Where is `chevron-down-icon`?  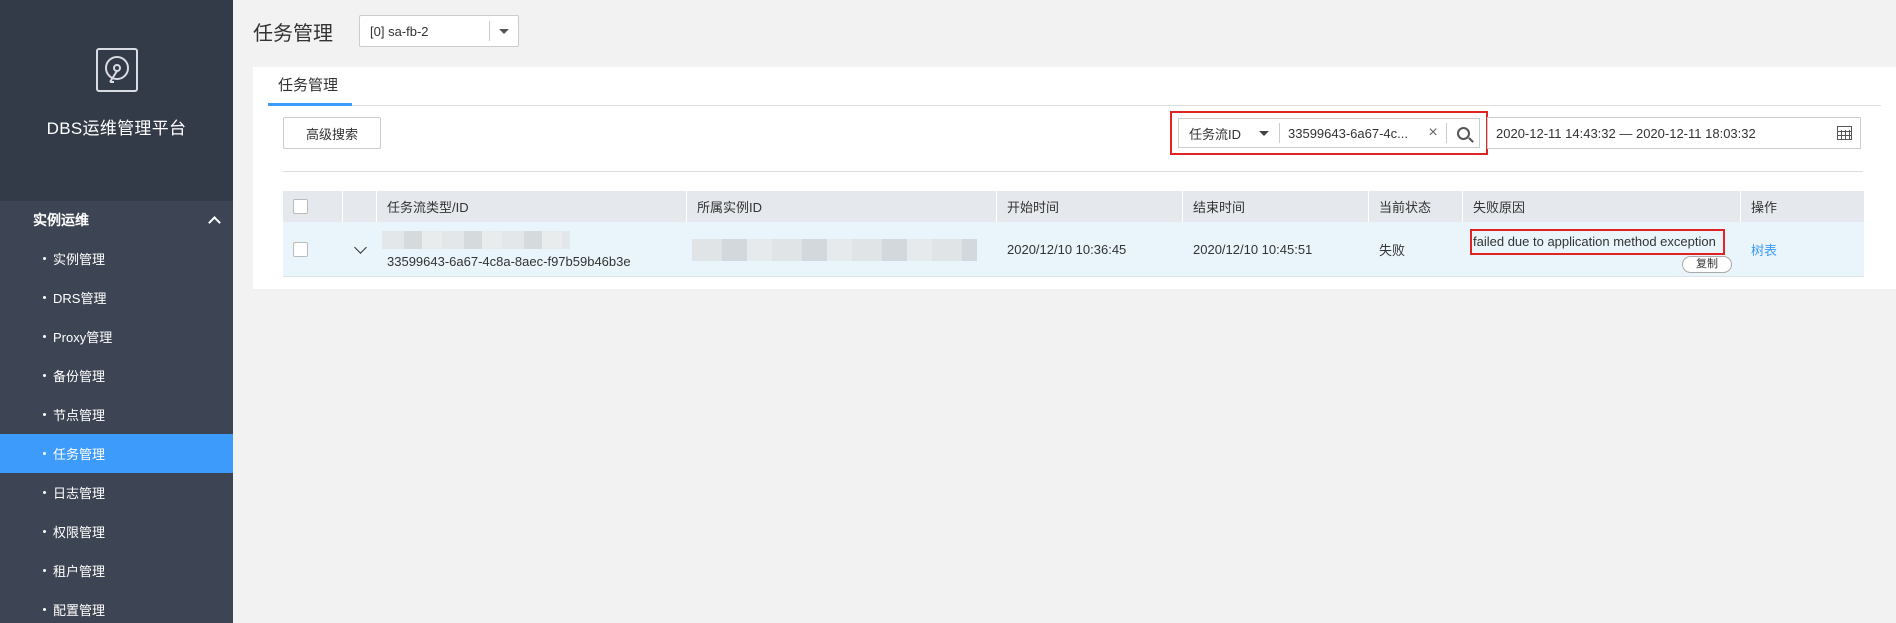
chevron-down-icon is located at coordinates (360, 247).